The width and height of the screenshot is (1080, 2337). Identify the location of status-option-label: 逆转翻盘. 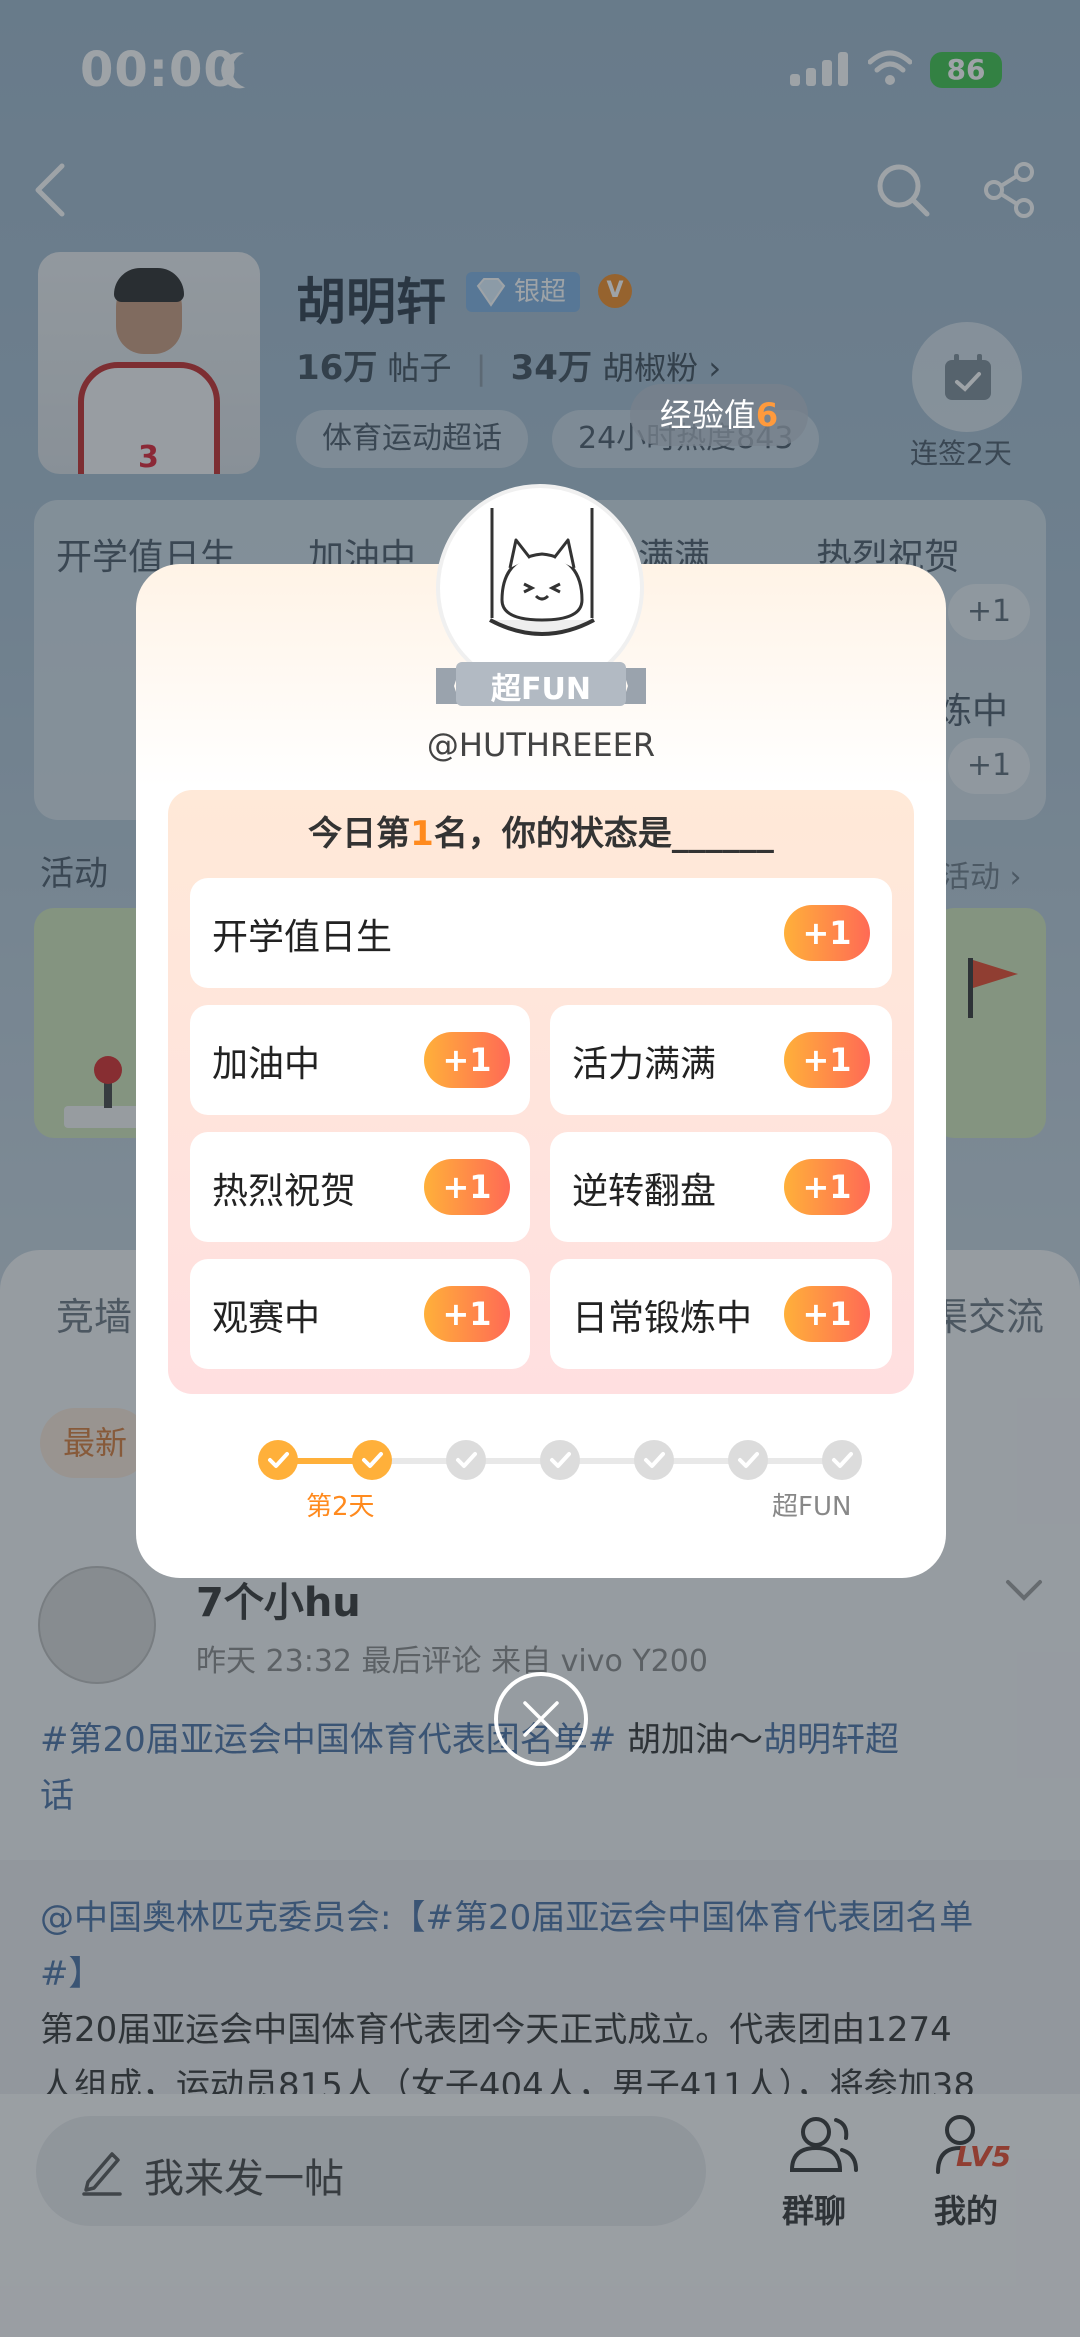
(644, 1191).